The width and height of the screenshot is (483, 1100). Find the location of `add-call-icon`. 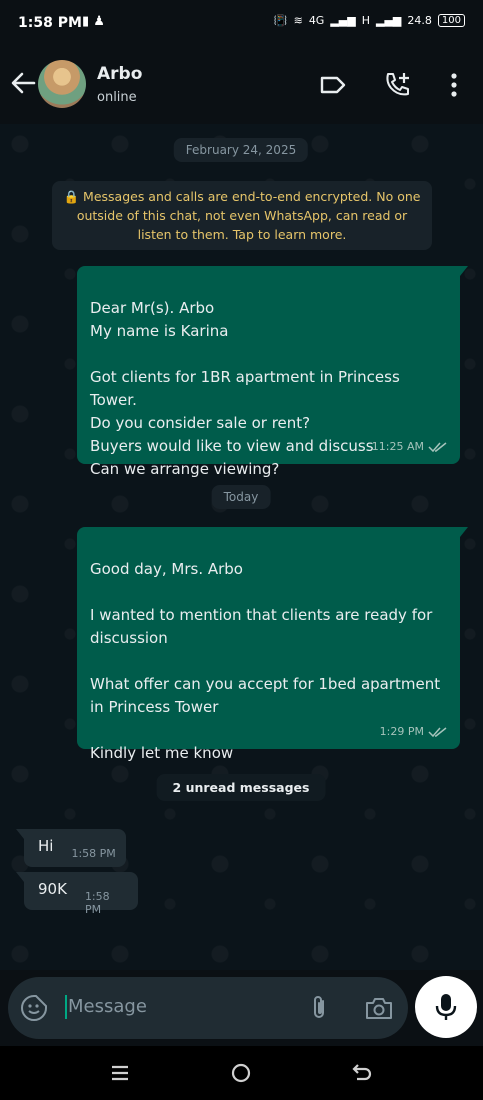

add-call-icon is located at coordinates (397, 85).